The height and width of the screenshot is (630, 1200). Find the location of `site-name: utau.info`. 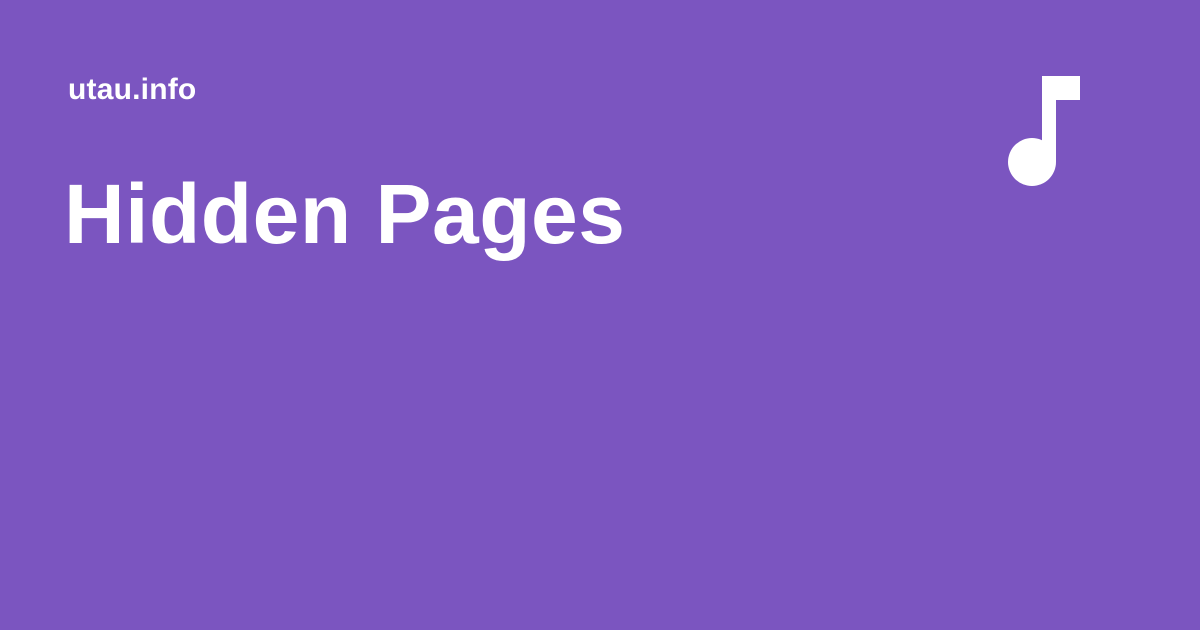

site-name: utau.info is located at coordinates (132, 89).